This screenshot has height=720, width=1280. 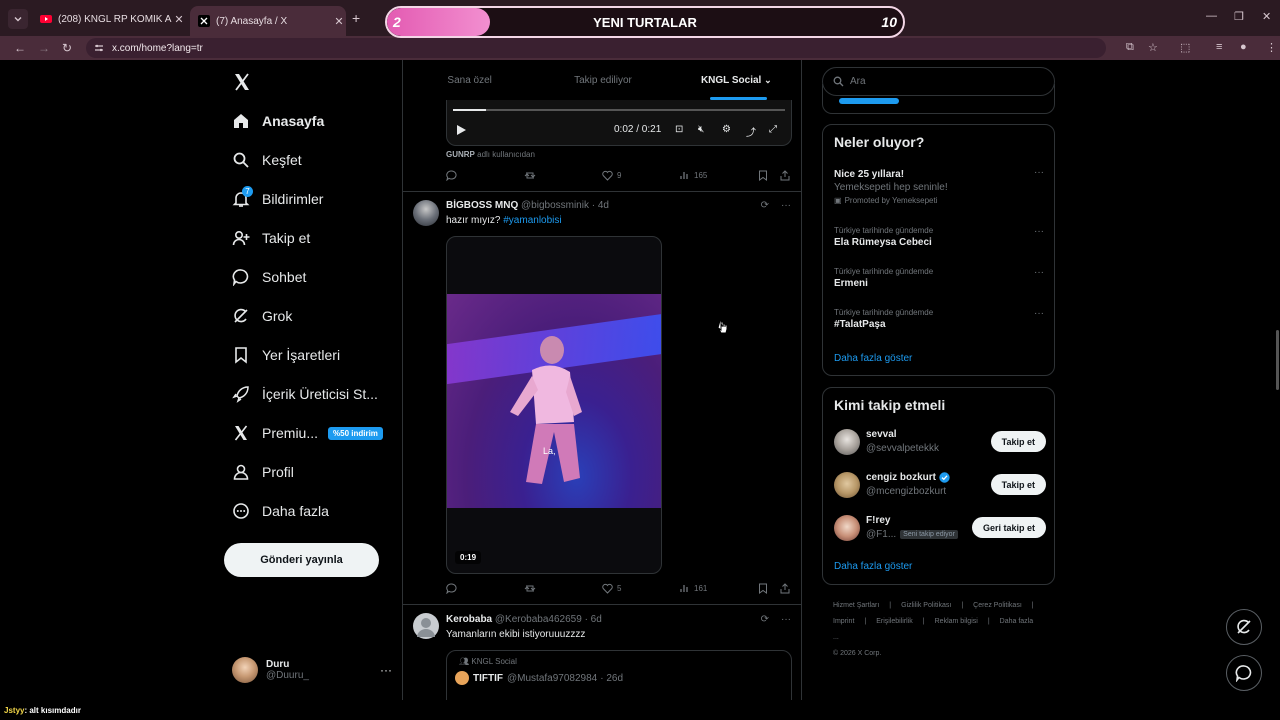 What do you see at coordinates (242, 82) in the screenshot?
I see `x-logo-icon` at bounding box center [242, 82].